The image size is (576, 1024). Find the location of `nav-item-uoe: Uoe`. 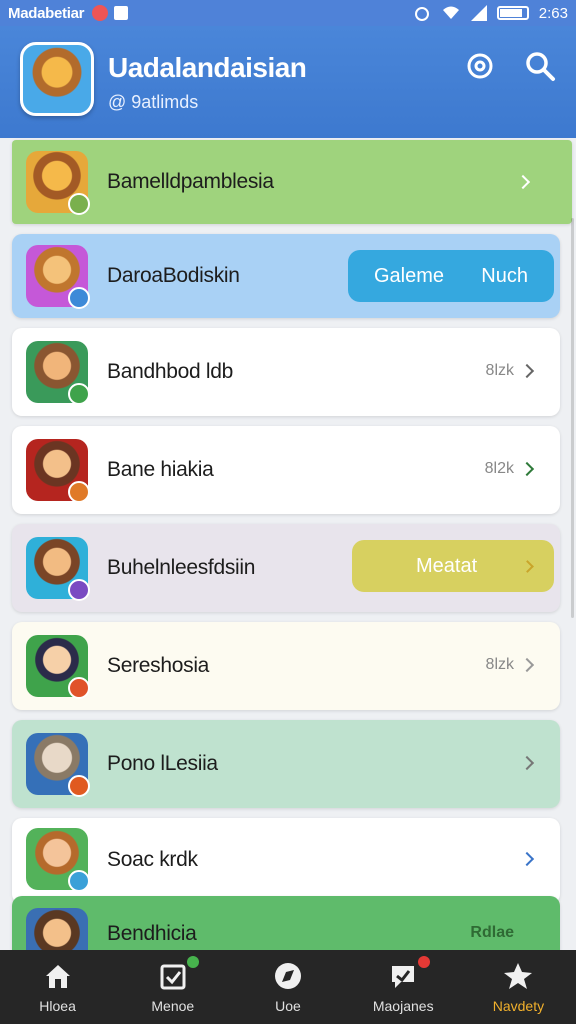

nav-item-uoe: Uoe is located at coordinates (287, 987).